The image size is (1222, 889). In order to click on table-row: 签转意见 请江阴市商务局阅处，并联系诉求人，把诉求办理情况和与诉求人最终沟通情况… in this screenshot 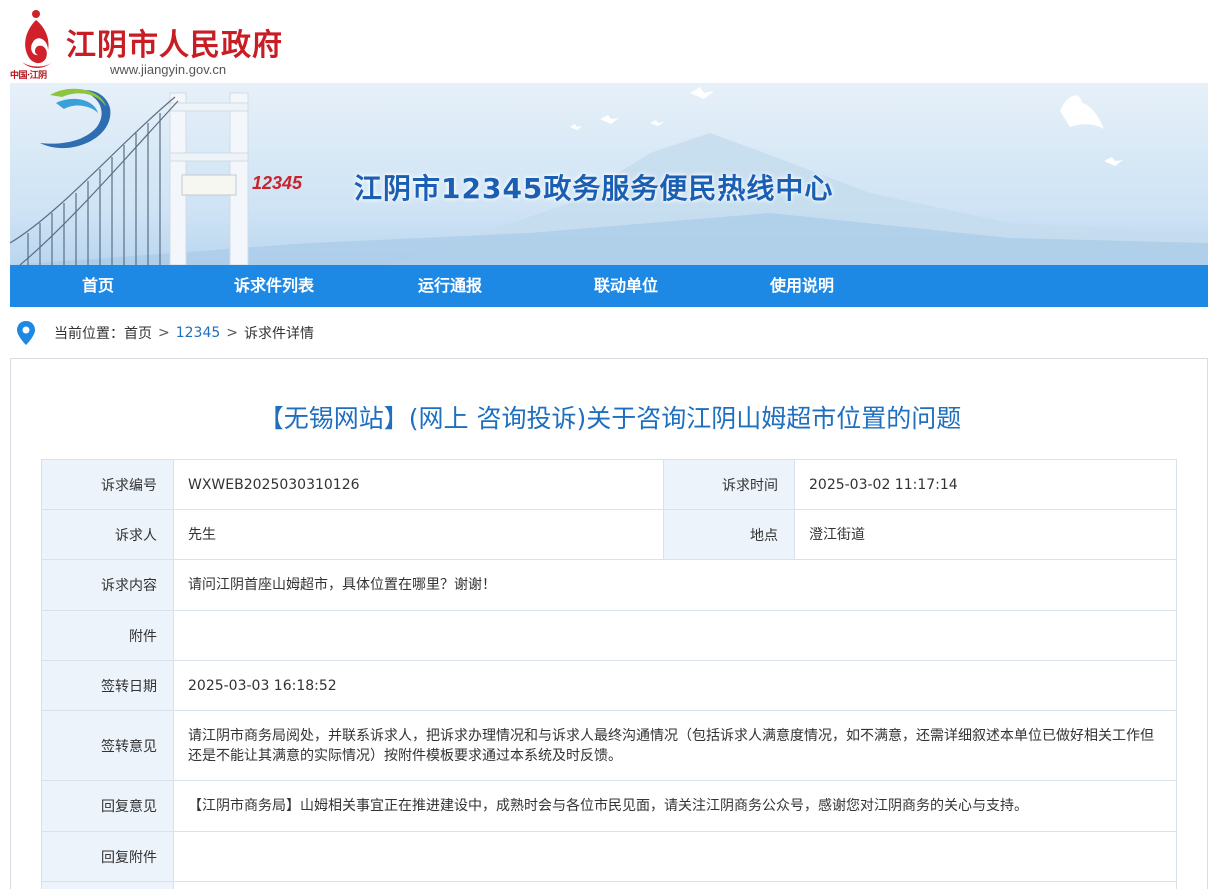, I will do `click(609, 745)`.